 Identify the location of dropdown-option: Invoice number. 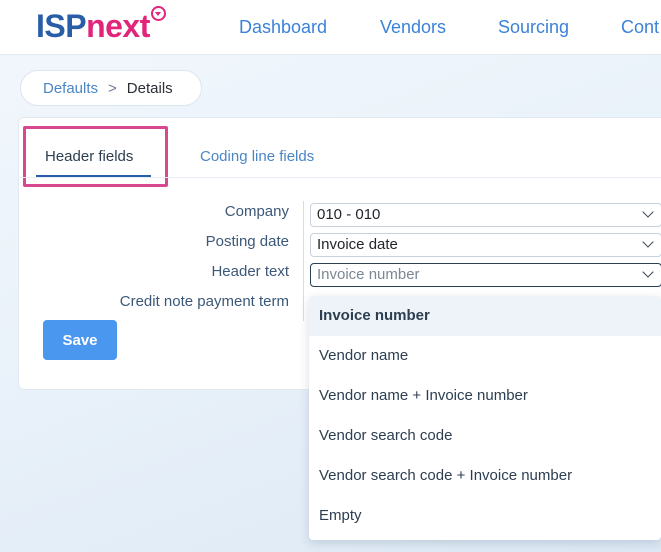
(485, 316).